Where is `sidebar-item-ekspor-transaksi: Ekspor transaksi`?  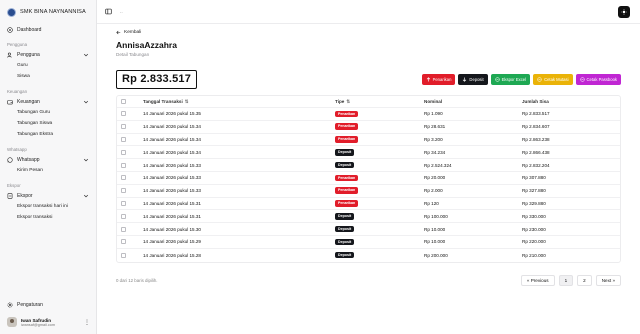
sidebar-item-ekspor-transaksi: Ekspor transaksi is located at coordinates (48, 217).